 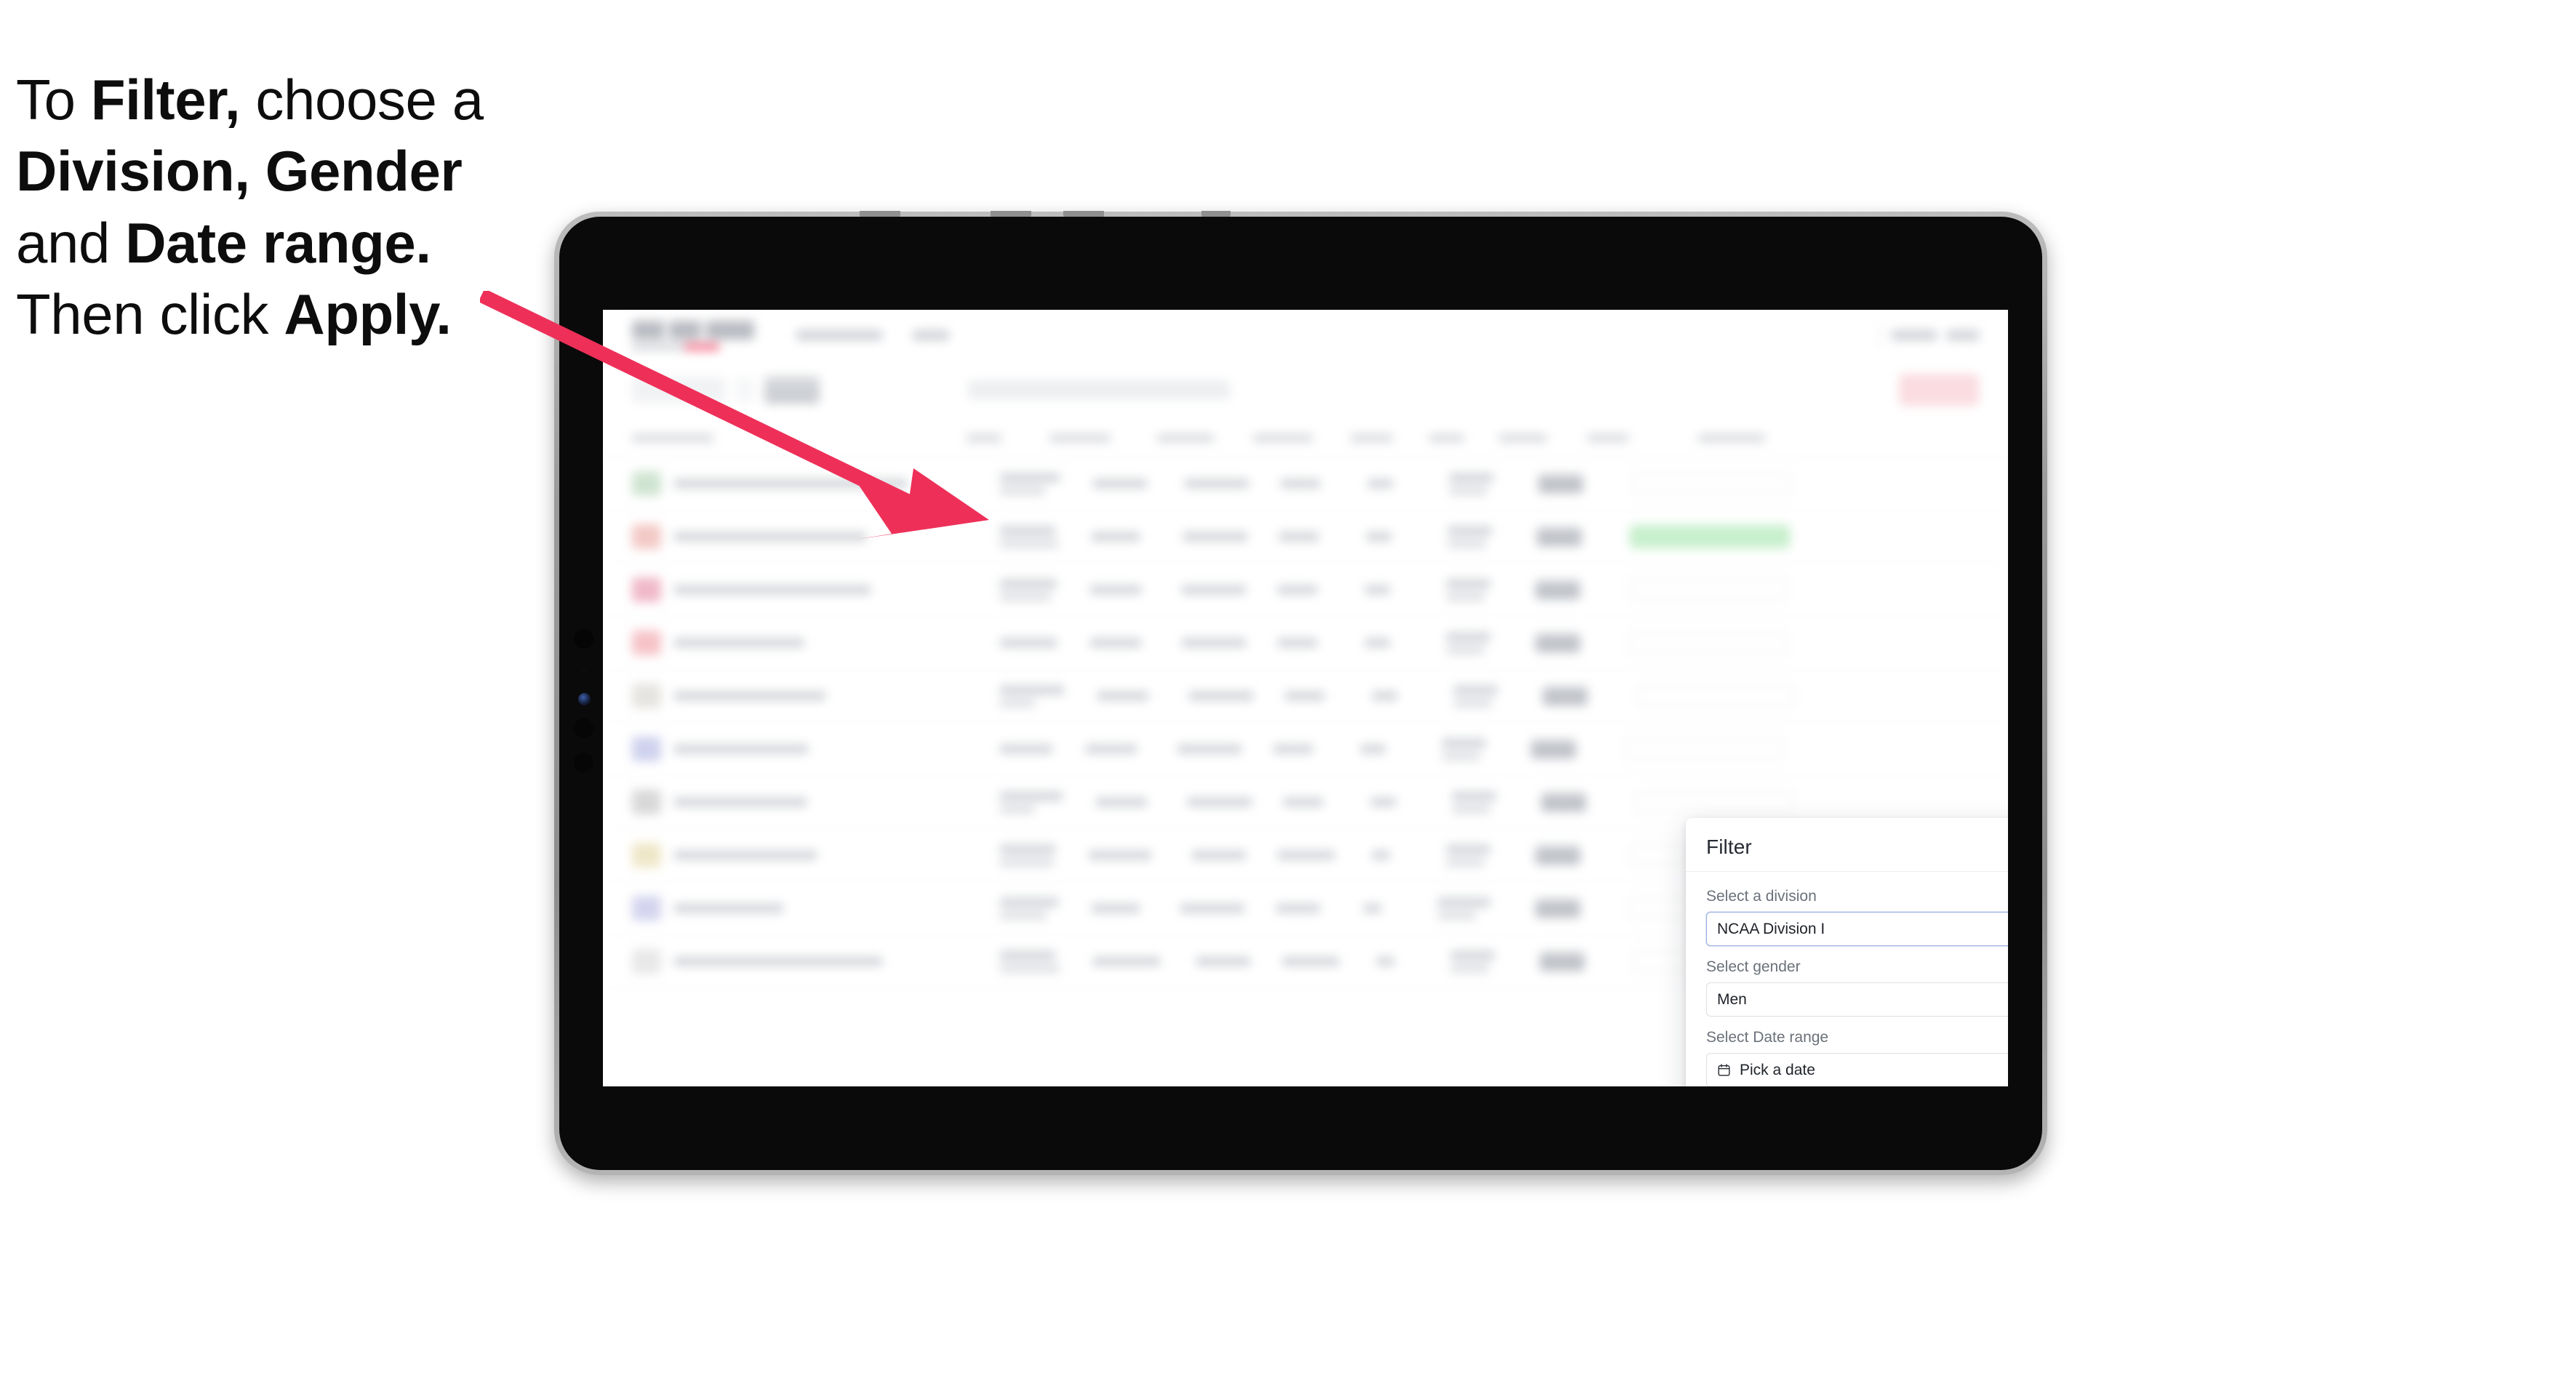 What do you see at coordinates (792, 390) in the screenshot?
I see `toolbar-filter-button` at bounding box center [792, 390].